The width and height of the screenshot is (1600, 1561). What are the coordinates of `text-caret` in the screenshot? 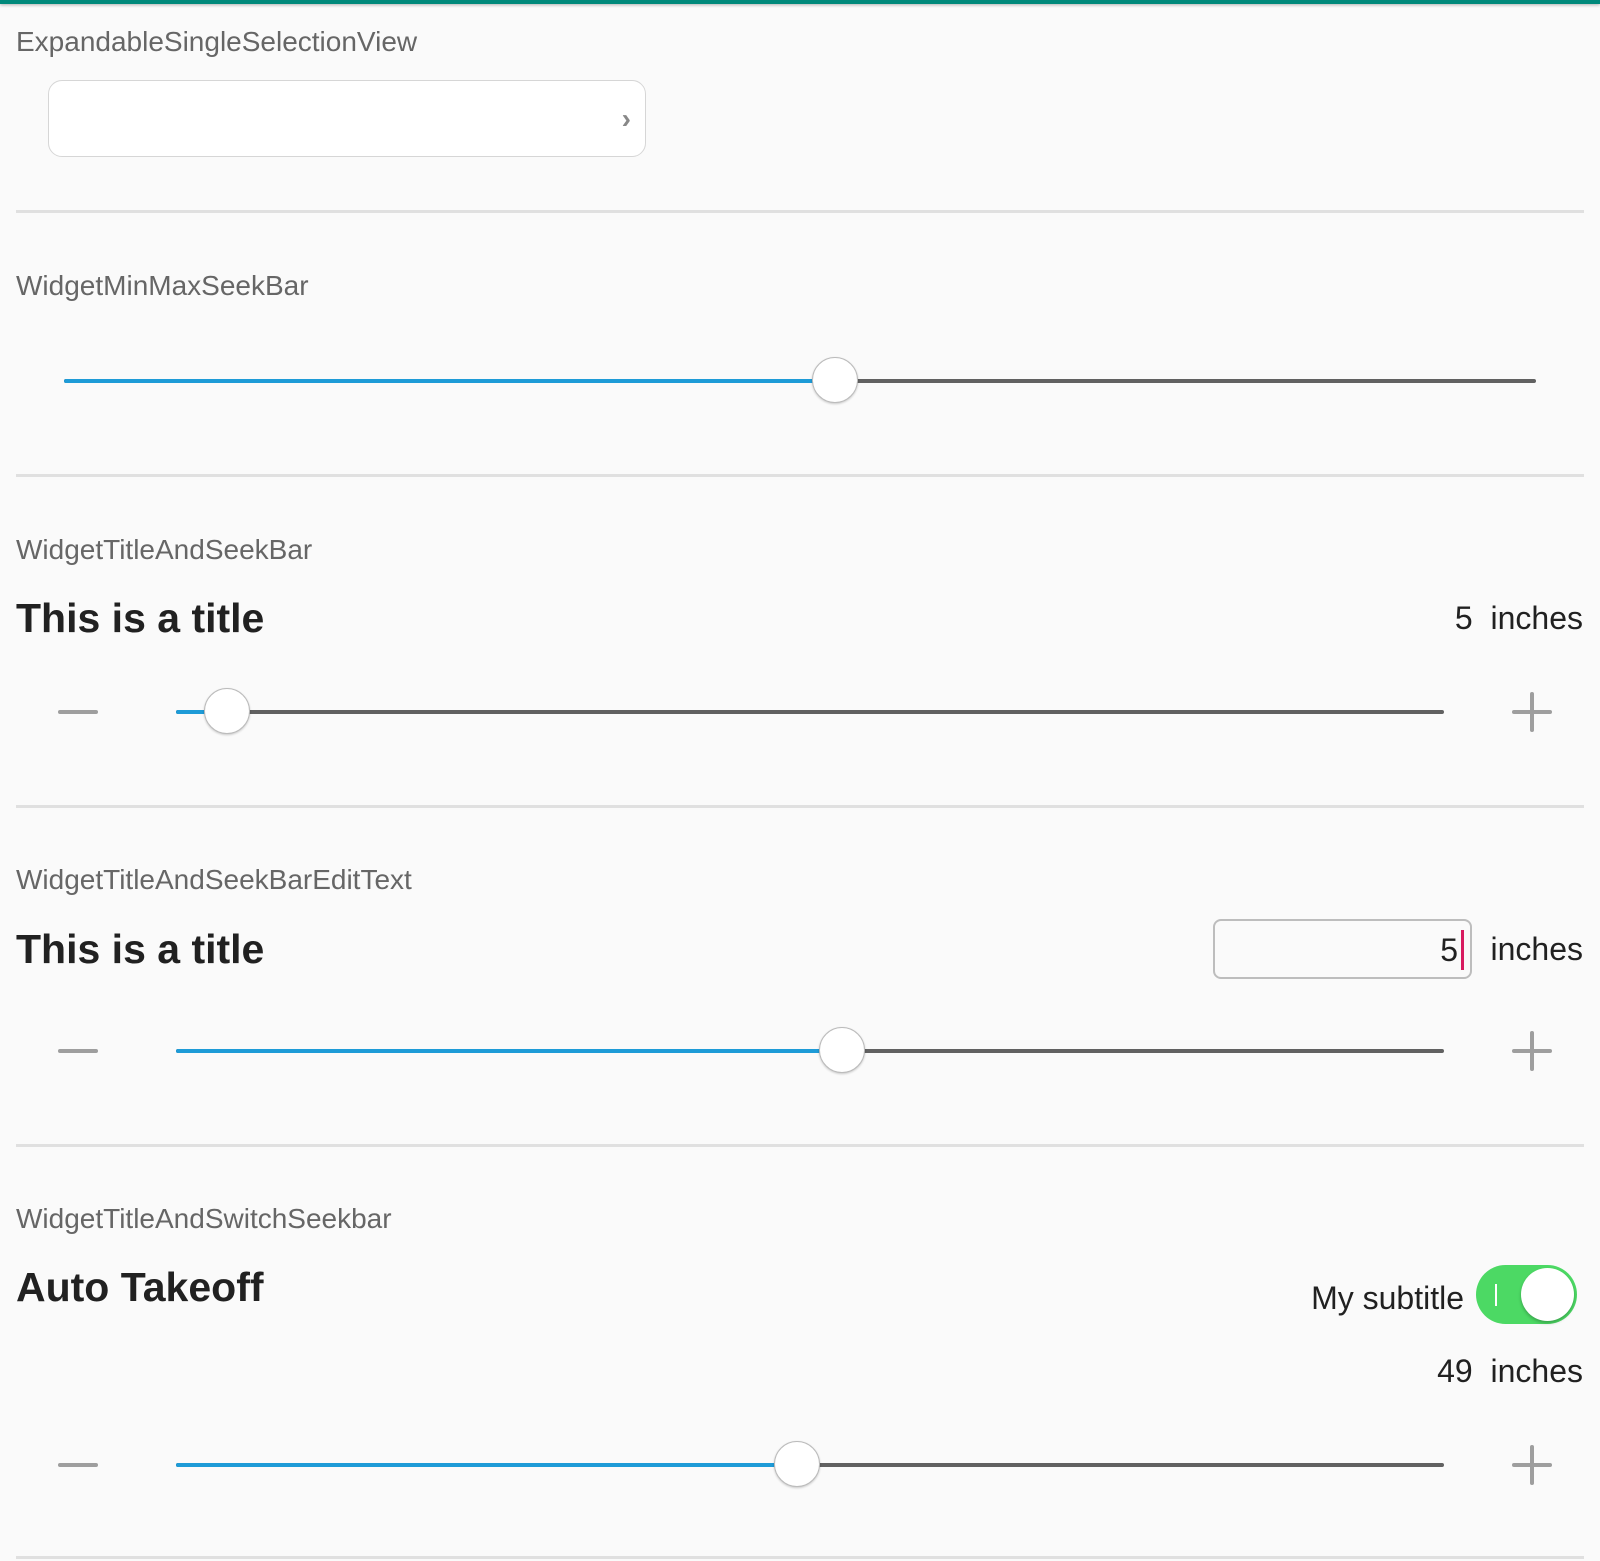 It's located at (1462, 950).